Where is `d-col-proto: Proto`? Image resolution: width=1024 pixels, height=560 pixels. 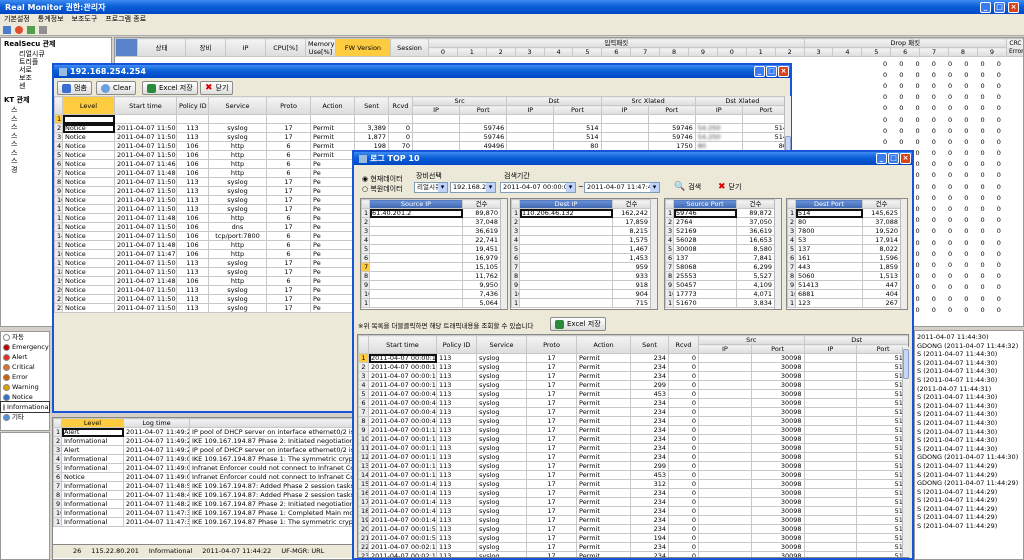 d-col-proto: Proto is located at coordinates (551, 344).